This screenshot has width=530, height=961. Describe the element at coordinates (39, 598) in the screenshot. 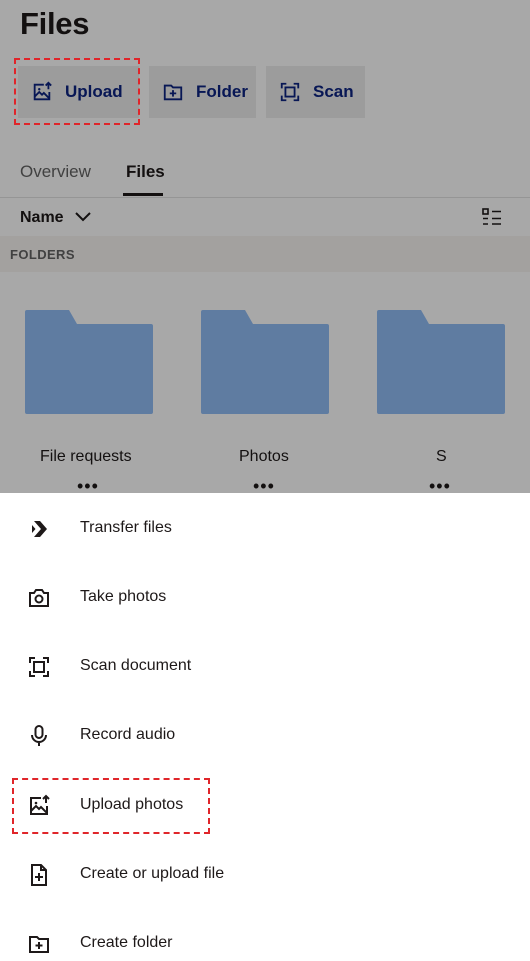

I see `camera-icon` at that location.